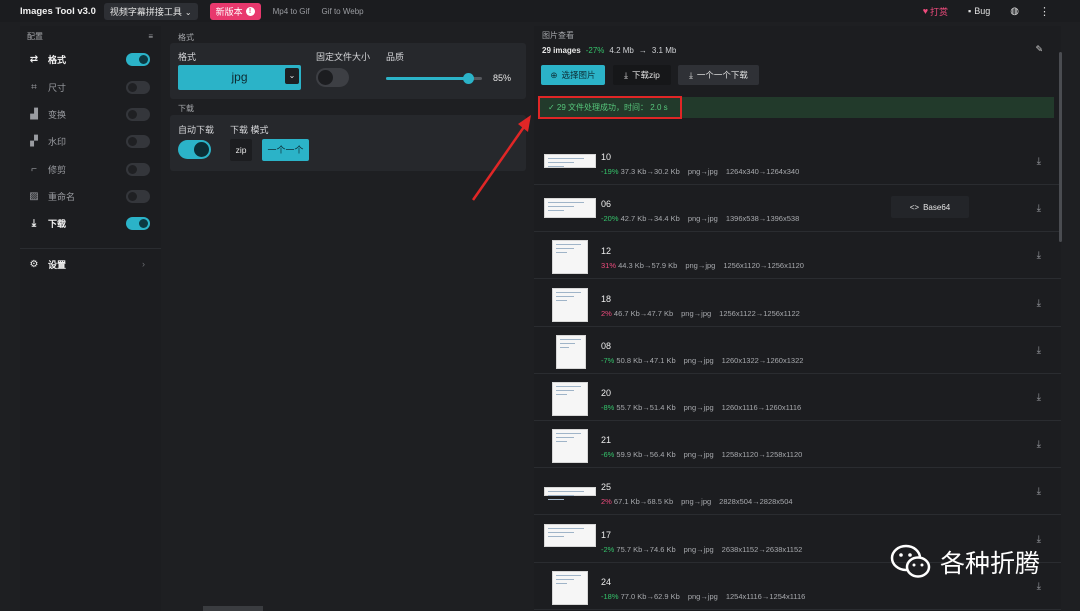 The image size is (1080, 611). I want to click on highlight-box, so click(610, 107).